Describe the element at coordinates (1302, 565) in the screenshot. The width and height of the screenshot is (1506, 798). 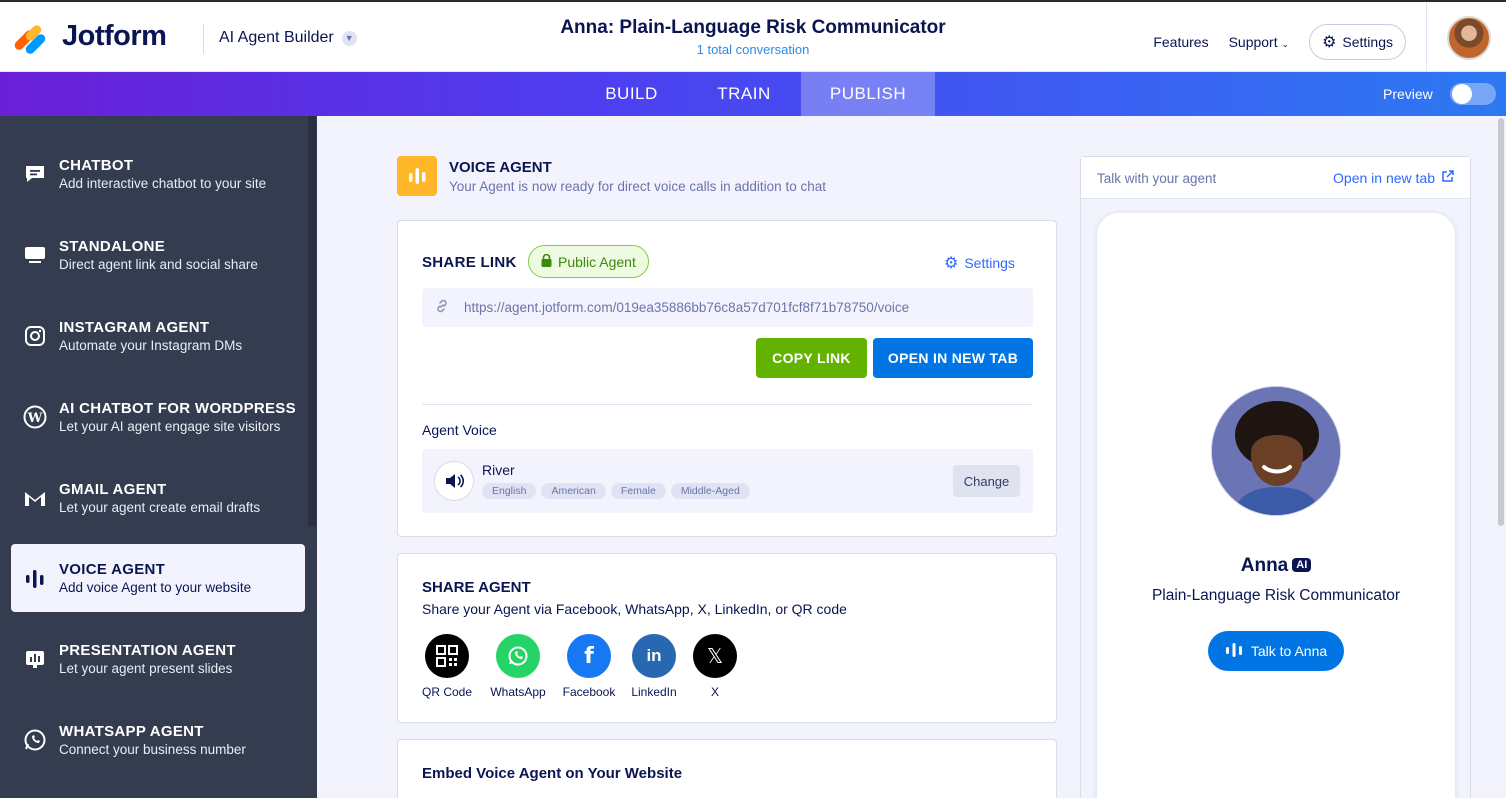
I see `ai-badge: AI` at that location.